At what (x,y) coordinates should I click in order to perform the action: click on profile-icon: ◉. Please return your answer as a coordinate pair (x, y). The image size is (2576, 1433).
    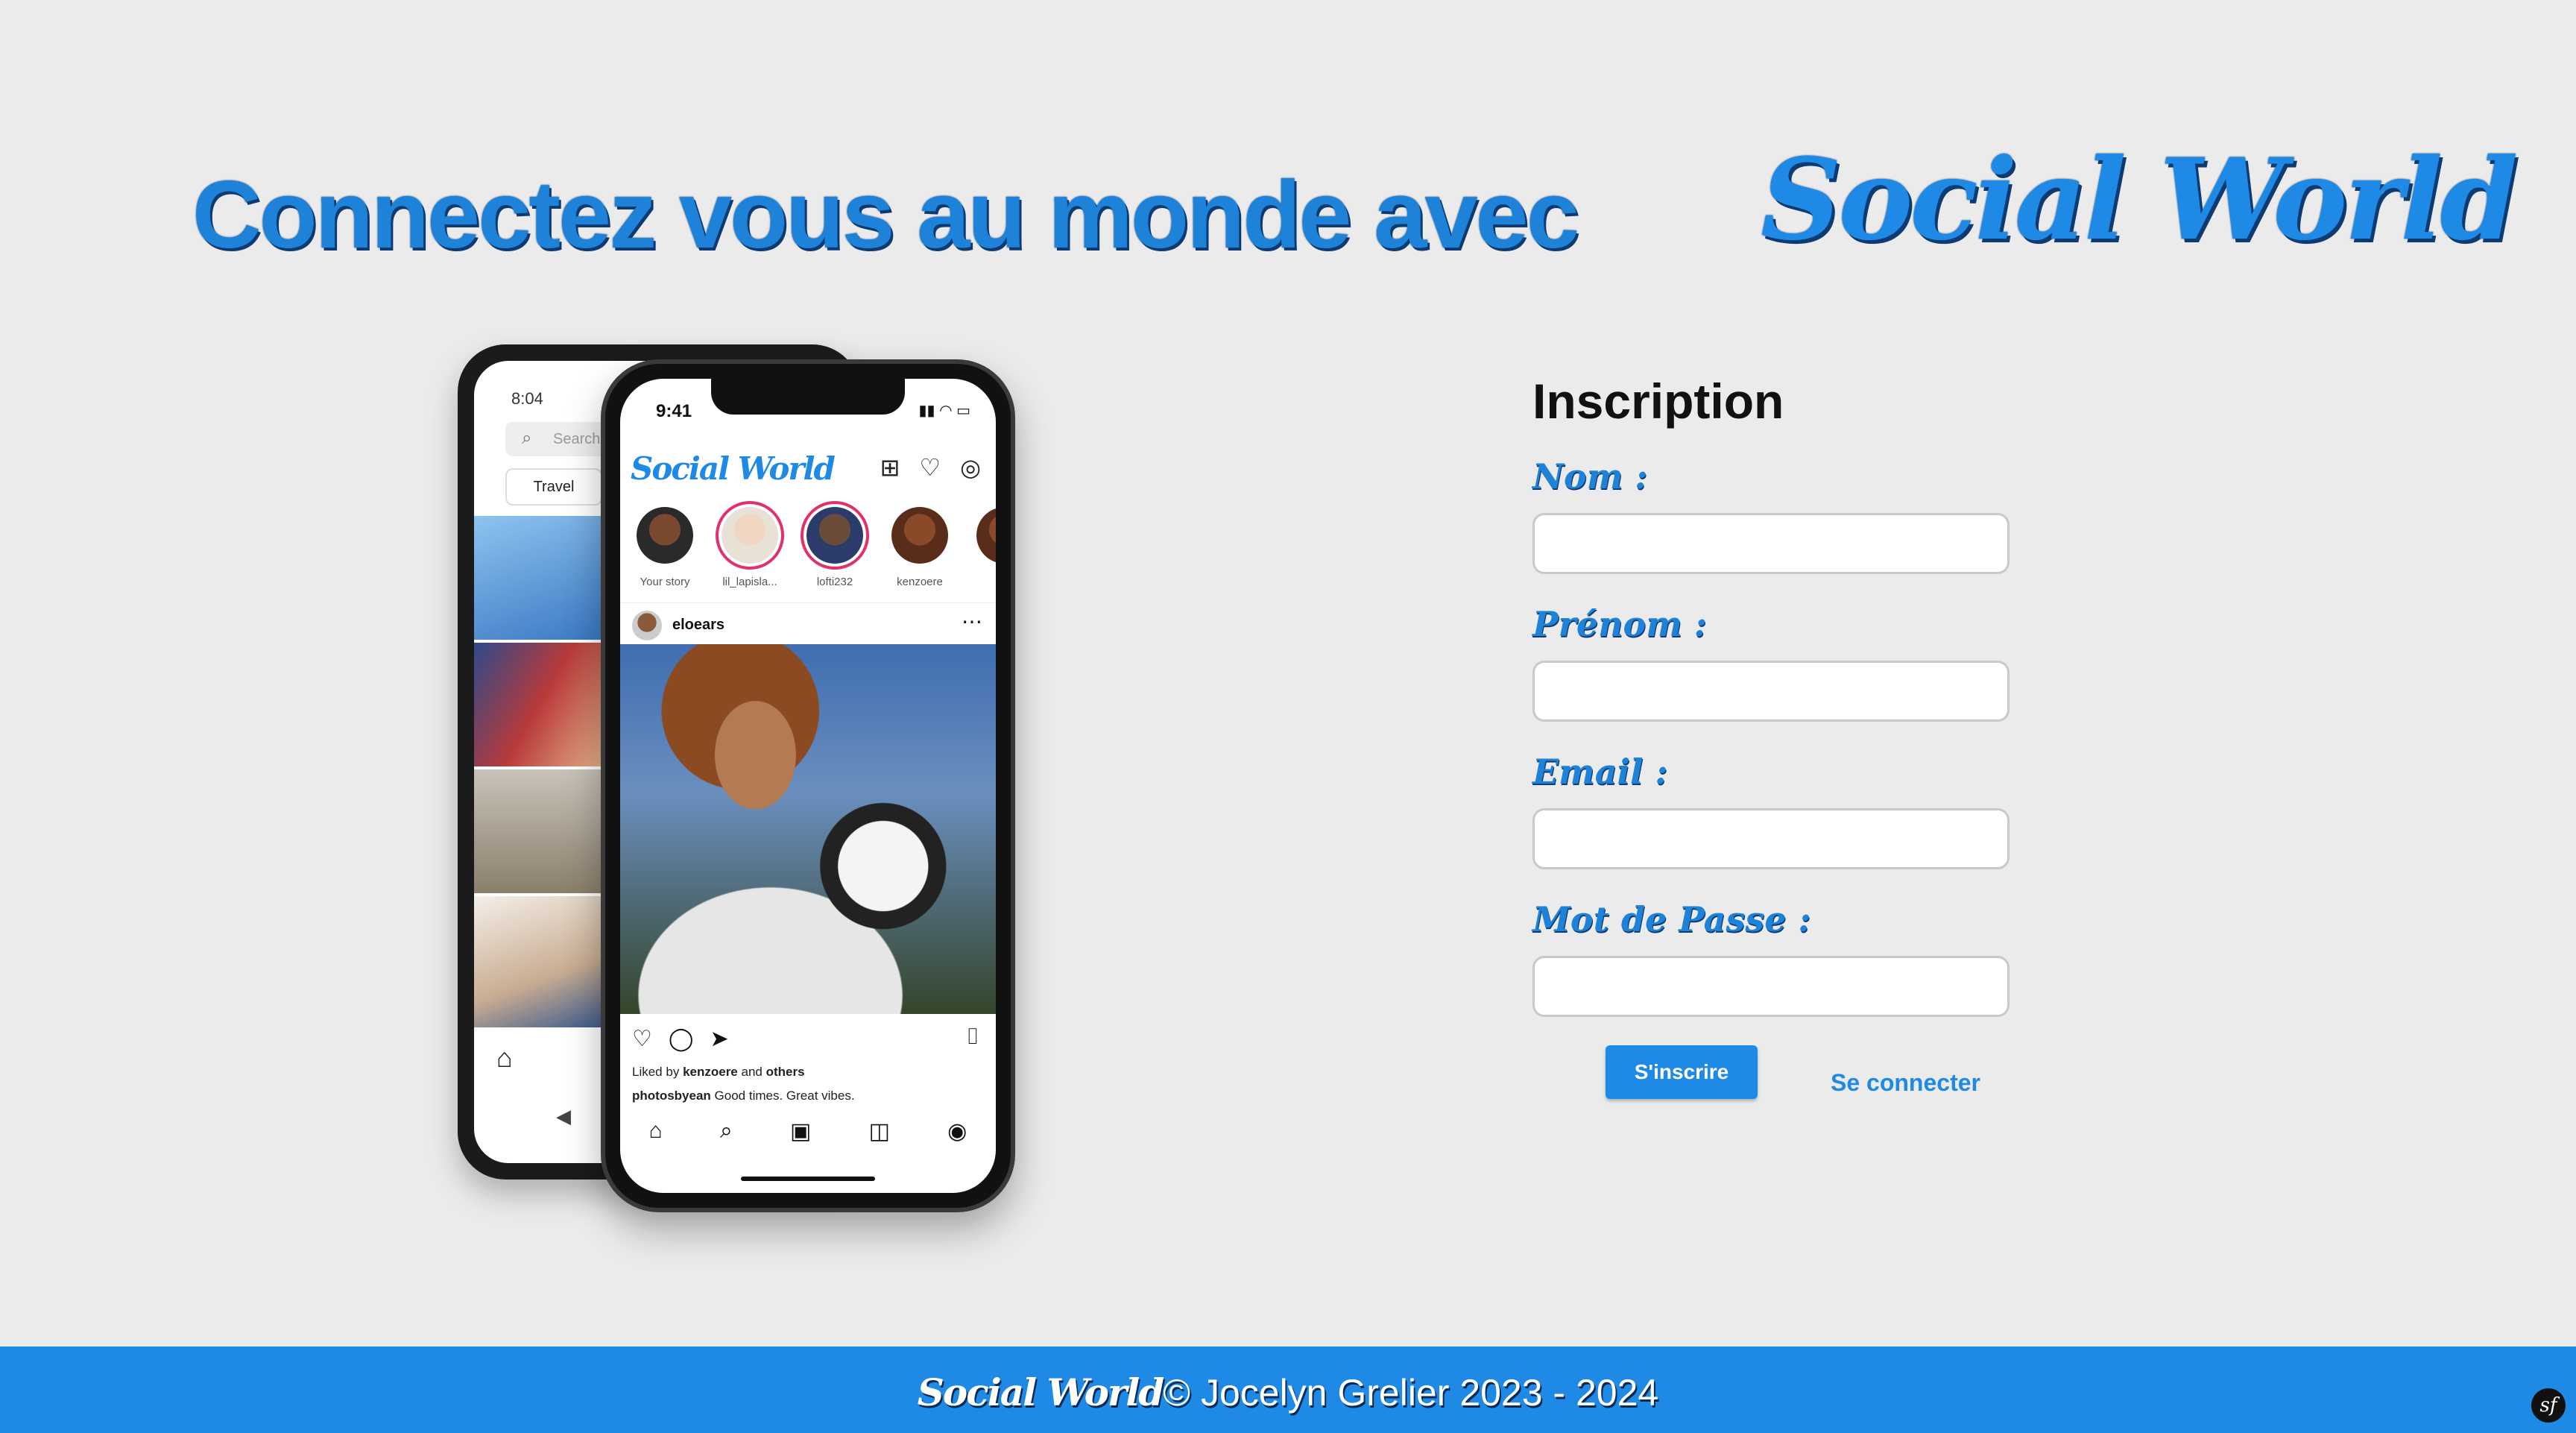
    Looking at the image, I should click on (957, 1132).